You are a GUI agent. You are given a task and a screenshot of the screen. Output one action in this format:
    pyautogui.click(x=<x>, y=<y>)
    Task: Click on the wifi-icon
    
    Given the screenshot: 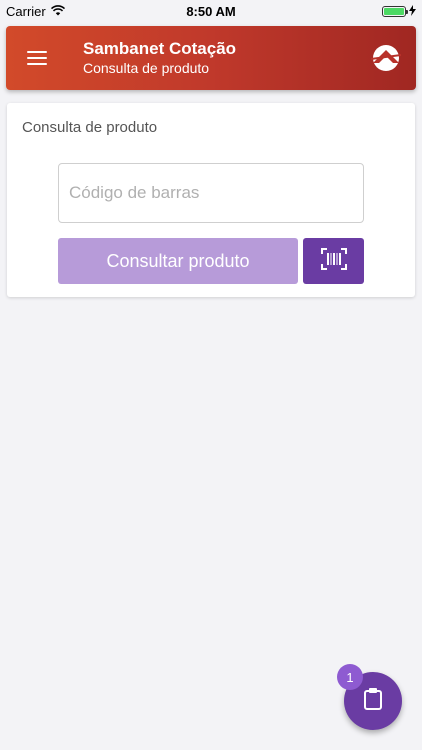 What is the action you would take?
    pyautogui.click(x=57, y=11)
    